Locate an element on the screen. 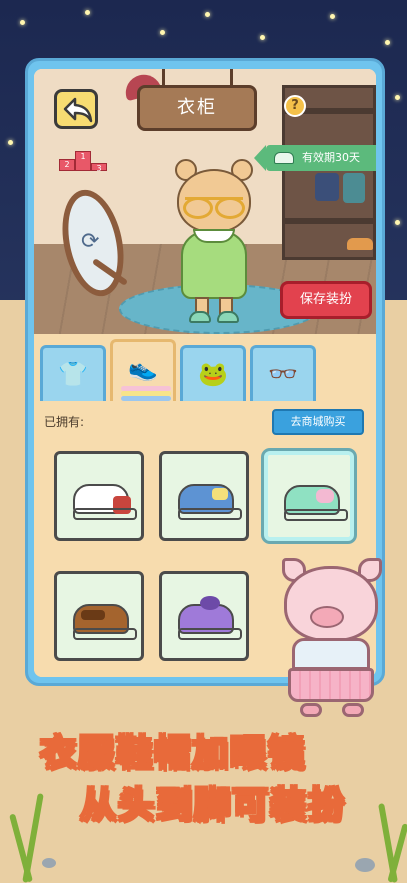 This screenshot has height=883, width=407. save-outfit-button: 保存装扮 is located at coordinates (326, 300).